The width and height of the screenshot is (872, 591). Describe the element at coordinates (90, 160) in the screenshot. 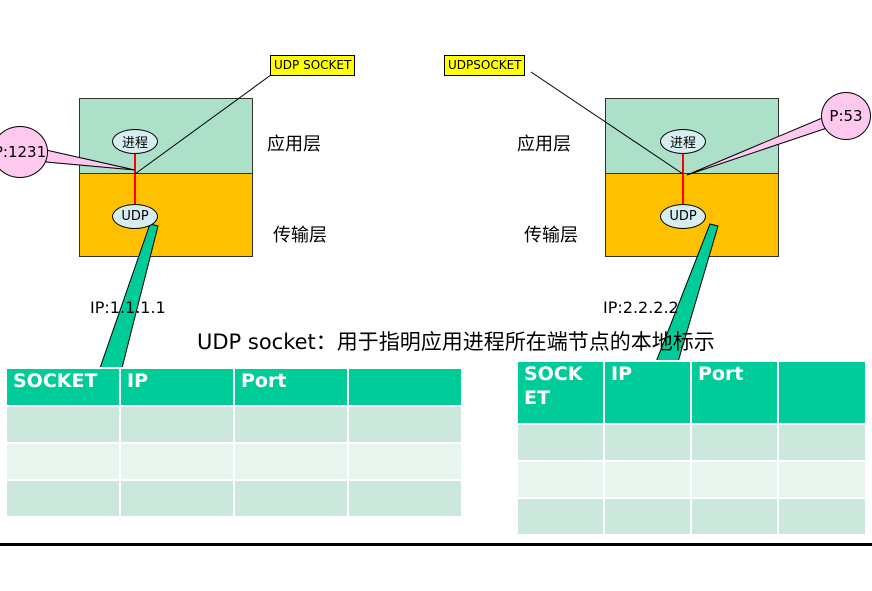

I see `left-port-callout-wedge` at that location.